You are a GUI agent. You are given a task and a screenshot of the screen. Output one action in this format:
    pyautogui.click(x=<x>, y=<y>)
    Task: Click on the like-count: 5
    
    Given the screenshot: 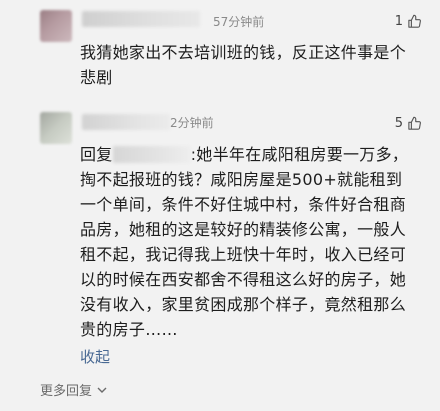 What is the action you would take?
    pyautogui.click(x=398, y=123)
    